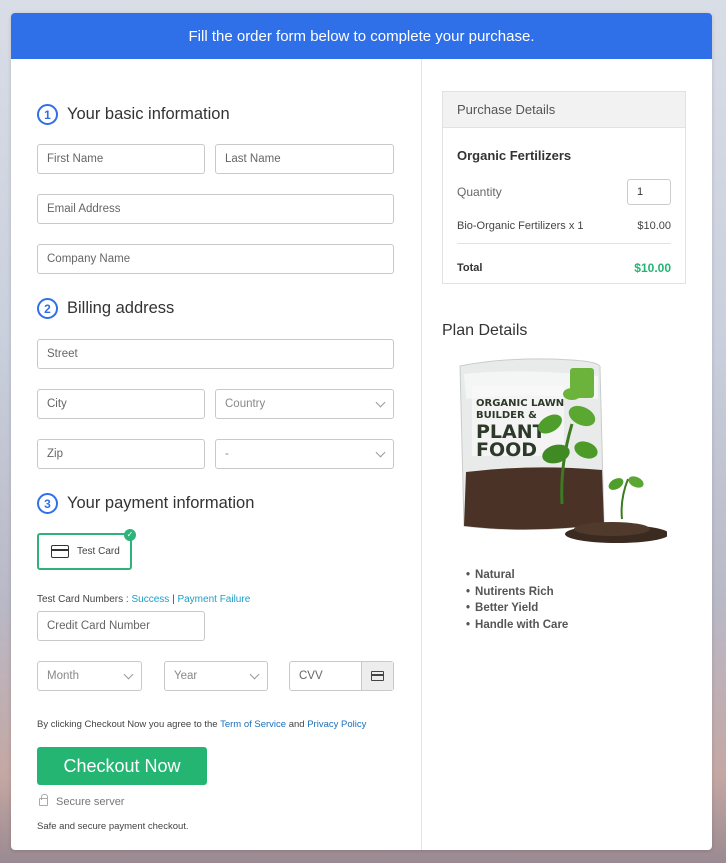 Image resolution: width=726 pixels, height=863 pixels. Describe the element at coordinates (517, 625) in the screenshot. I see `feature-item: Handle with Care` at that location.